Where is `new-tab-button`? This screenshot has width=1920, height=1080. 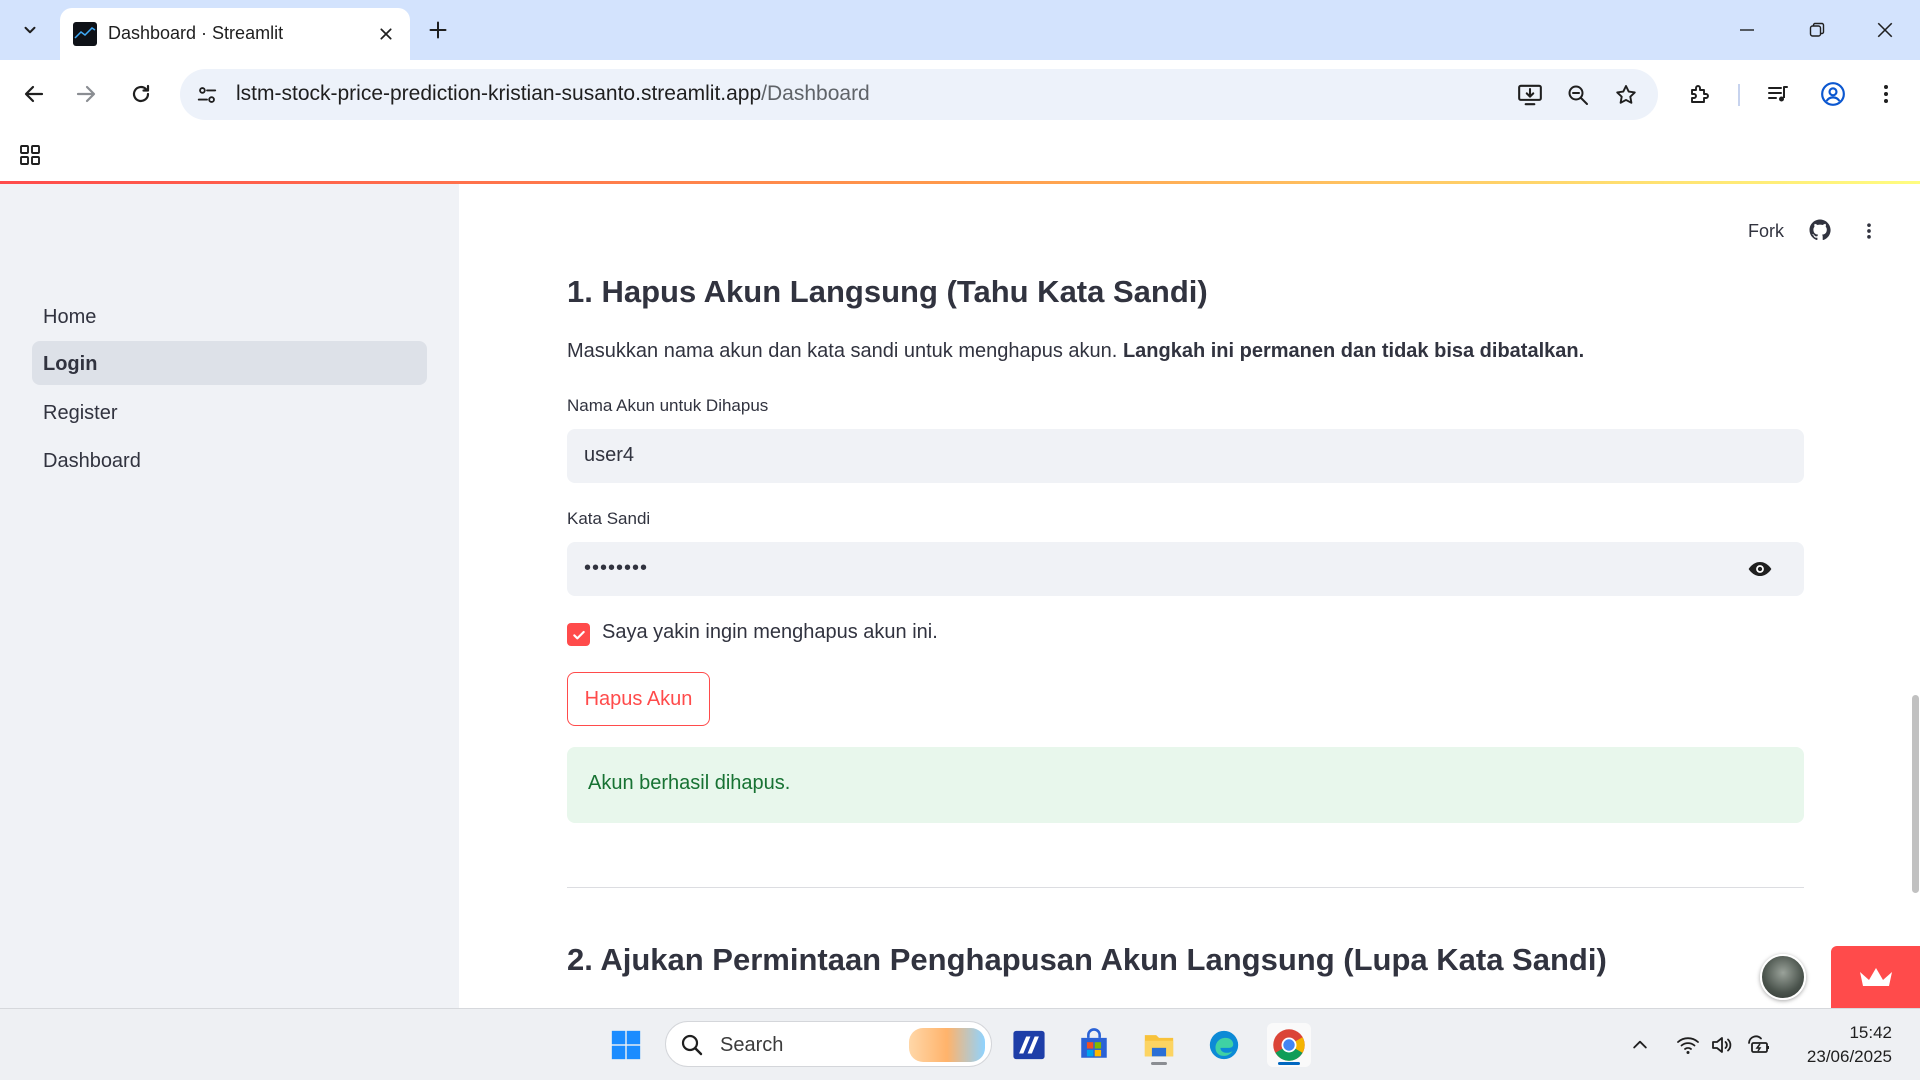 new-tab-button is located at coordinates (438, 30).